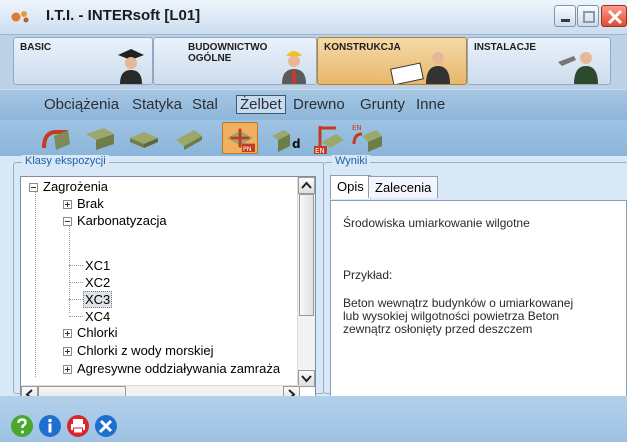 This screenshot has height=442, width=627. I want to click on tree-vertical-scrollbar, so click(306, 282).